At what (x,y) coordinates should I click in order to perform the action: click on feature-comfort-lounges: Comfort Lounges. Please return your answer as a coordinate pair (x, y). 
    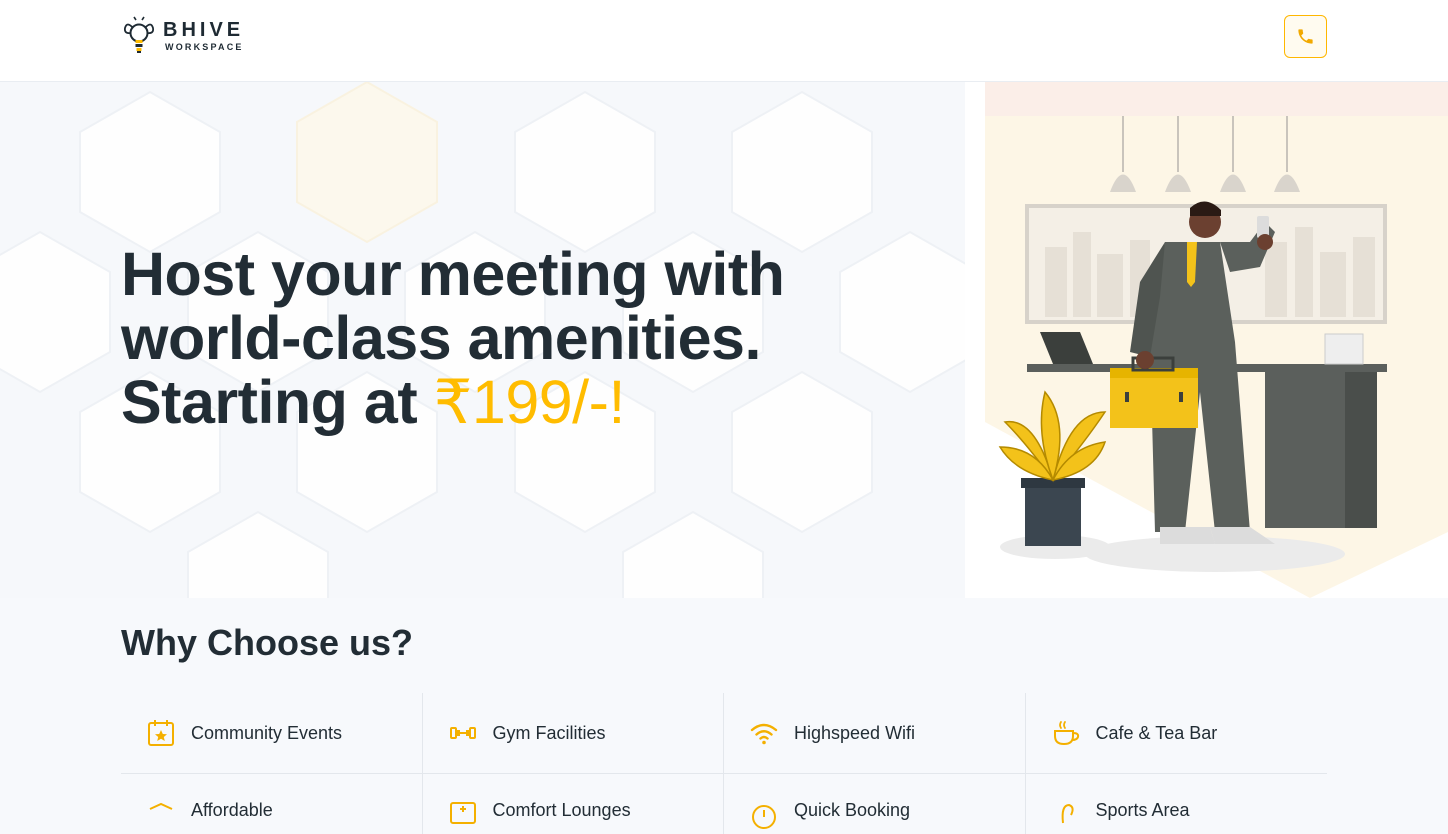
    Looking at the image, I should click on (573, 804).